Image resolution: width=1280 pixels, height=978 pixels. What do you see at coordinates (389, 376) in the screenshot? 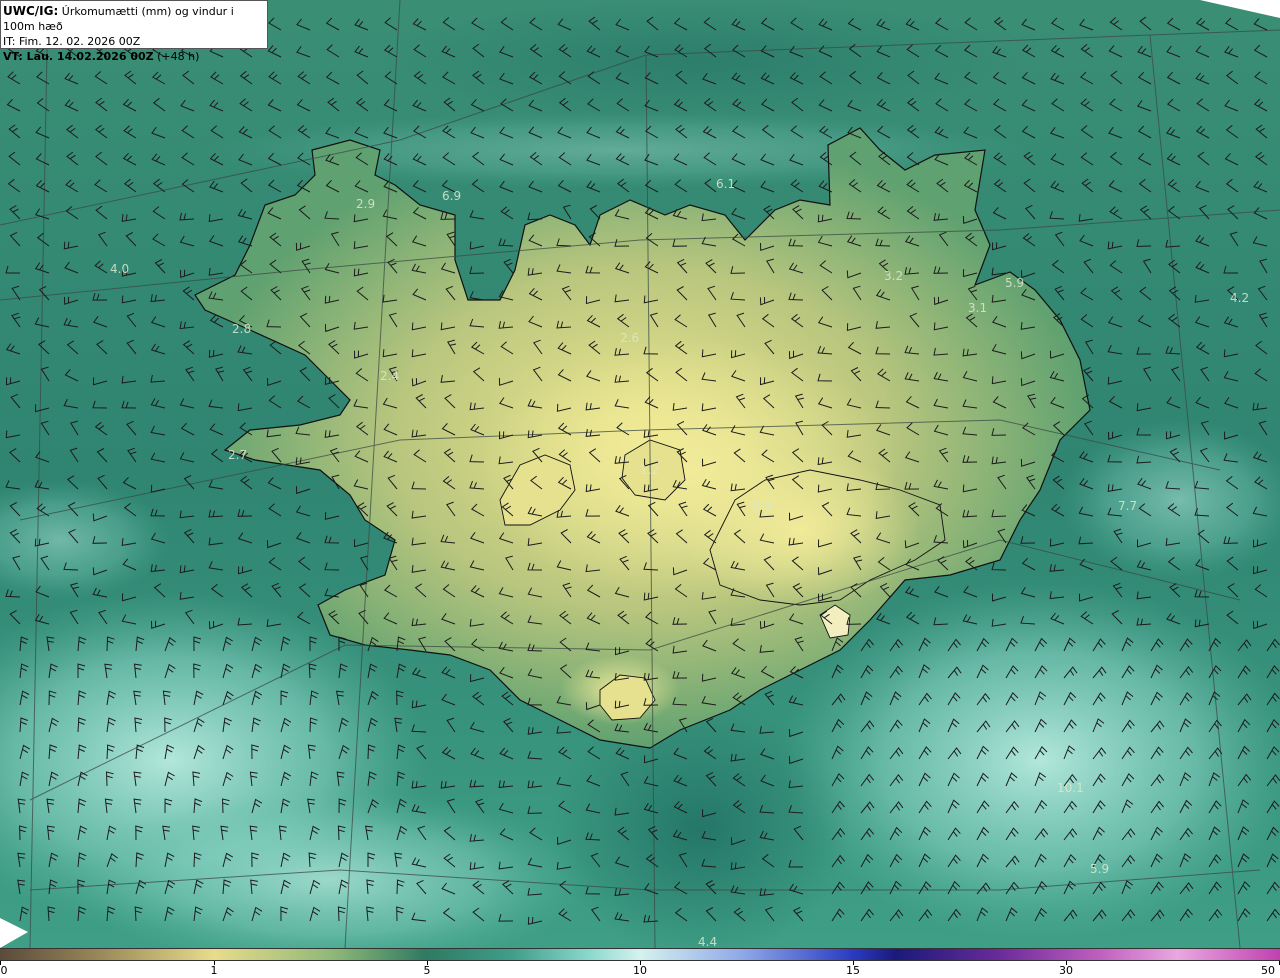
I see `value-label: 2.4` at bounding box center [389, 376].